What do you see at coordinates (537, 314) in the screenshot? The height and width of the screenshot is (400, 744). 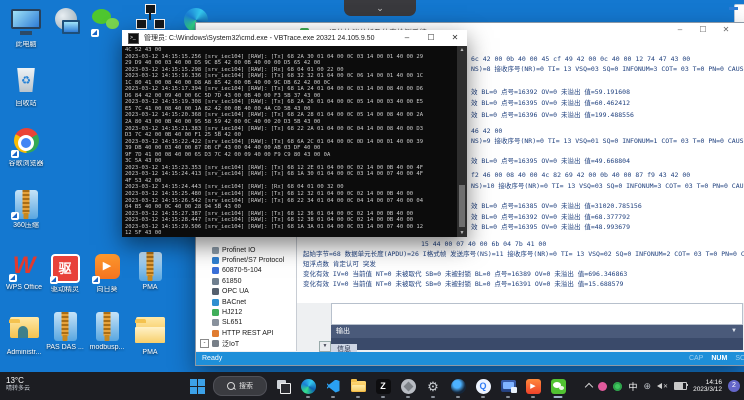 I see `output-list-box` at bounding box center [537, 314].